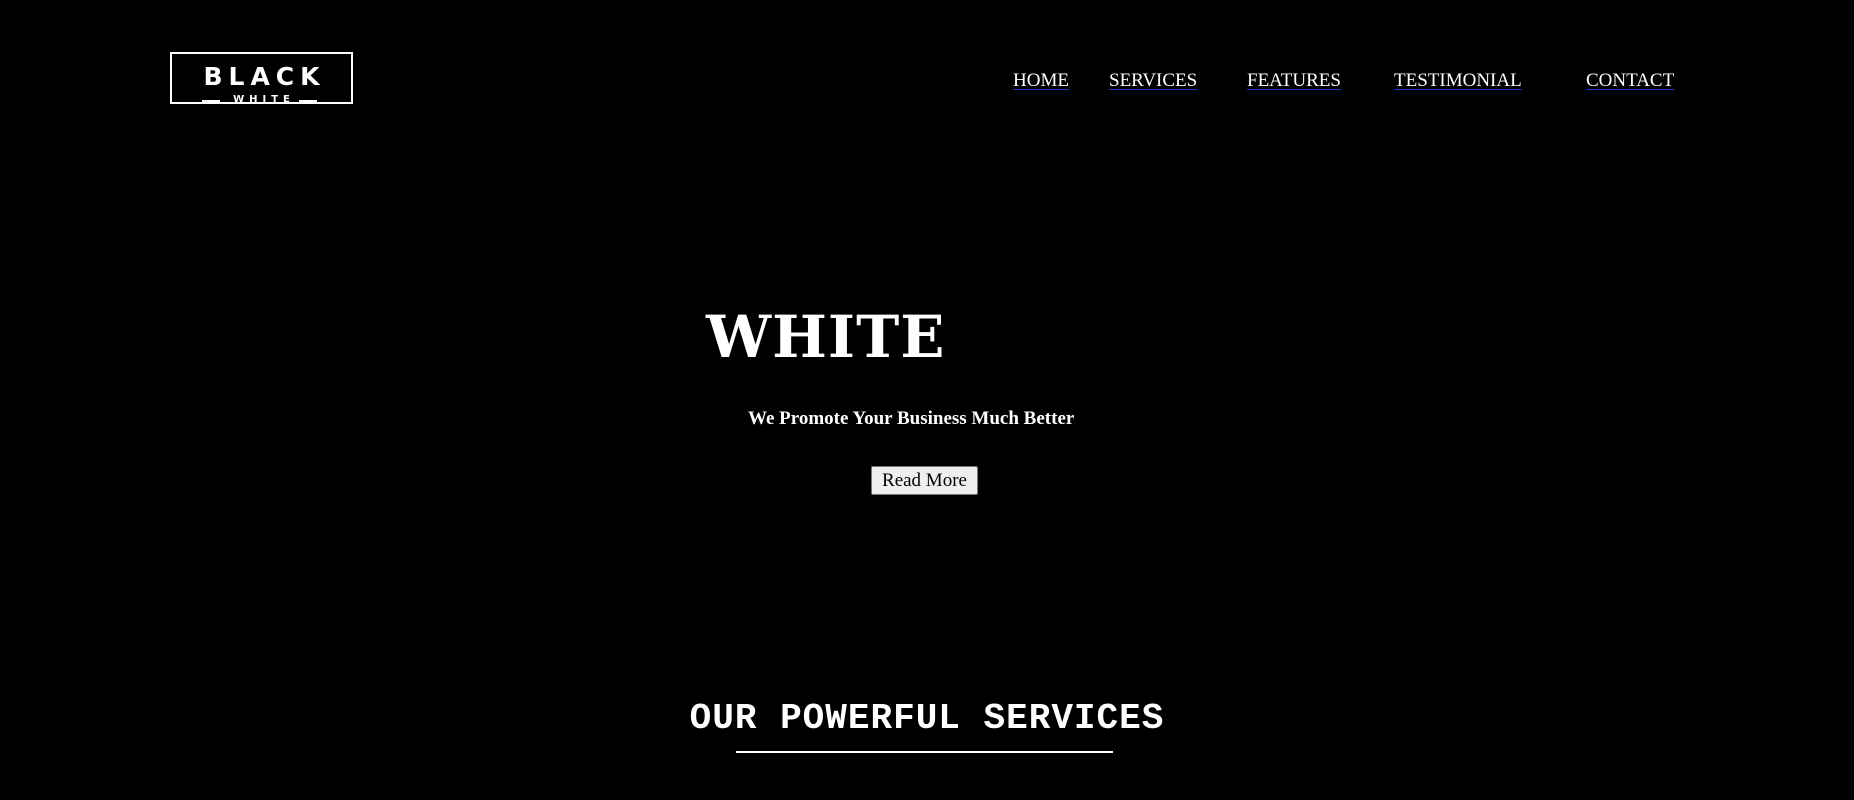  Describe the element at coordinates (1458, 81) in the screenshot. I see `nav-link-testimonial: TESTIMONIAL` at that location.